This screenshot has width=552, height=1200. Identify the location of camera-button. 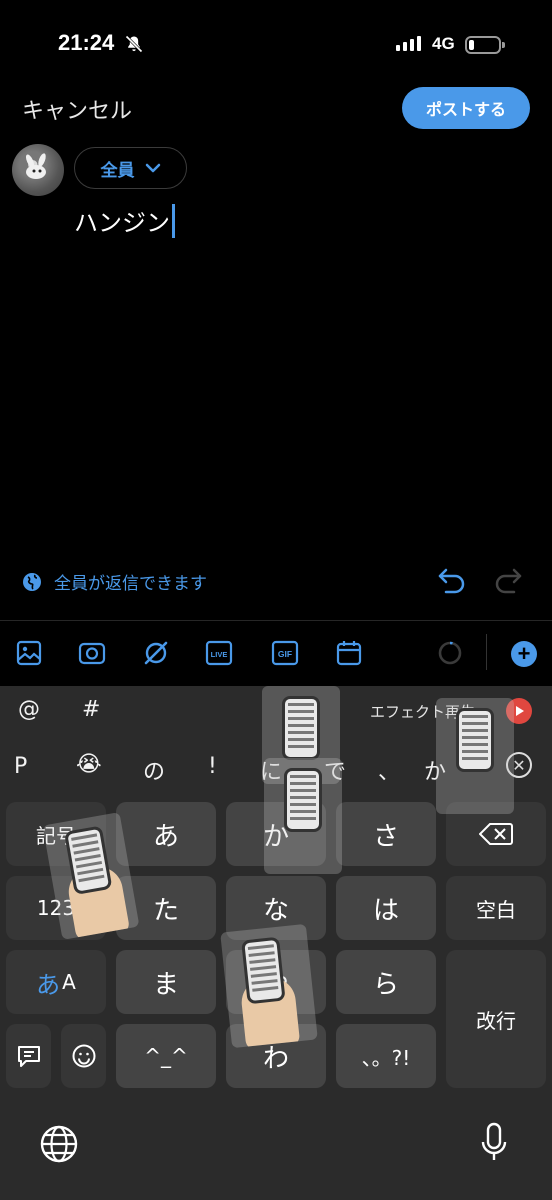
(92, 653).